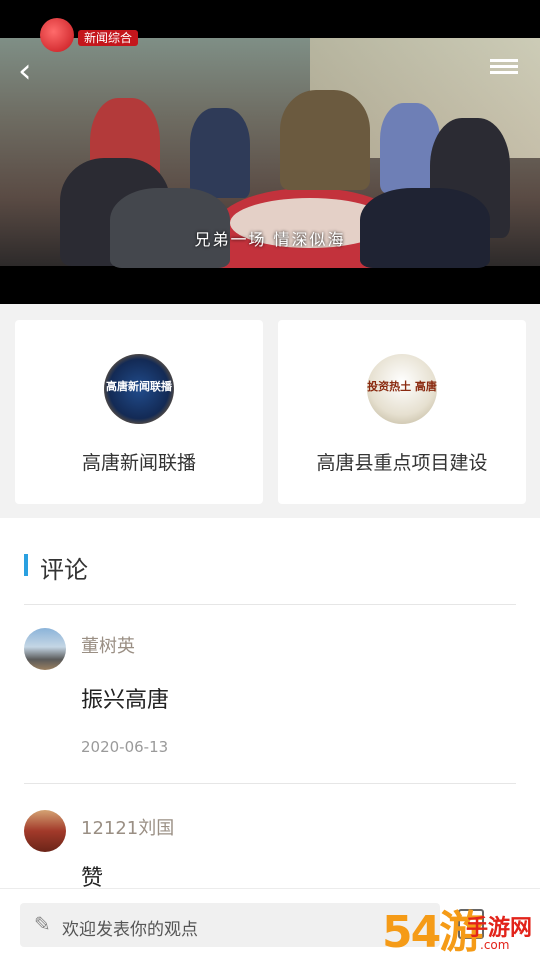 The image size is (540, 961). I want to click on pencil-icon: ✎, so click(42, 924).